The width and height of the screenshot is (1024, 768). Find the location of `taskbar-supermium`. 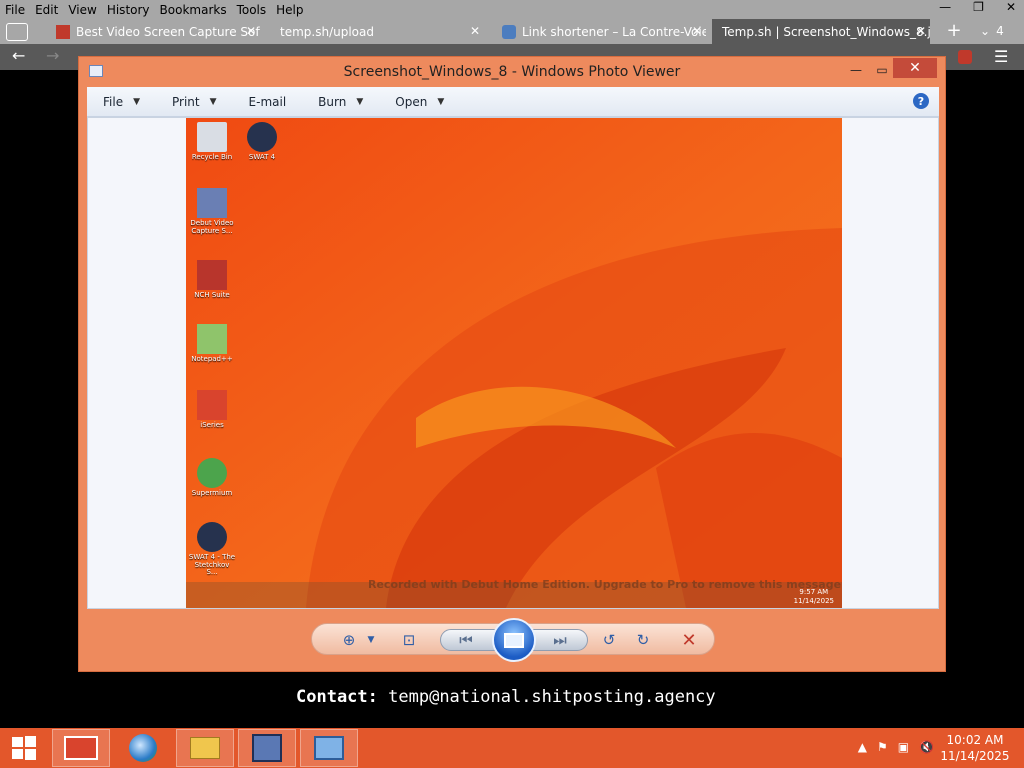

taskbar-supermium is located at coordinates (143, 748).